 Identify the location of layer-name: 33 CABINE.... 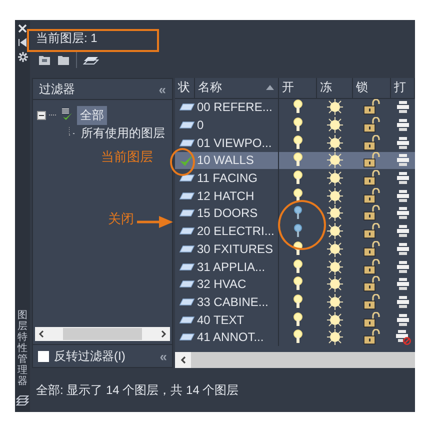
(232, 301).